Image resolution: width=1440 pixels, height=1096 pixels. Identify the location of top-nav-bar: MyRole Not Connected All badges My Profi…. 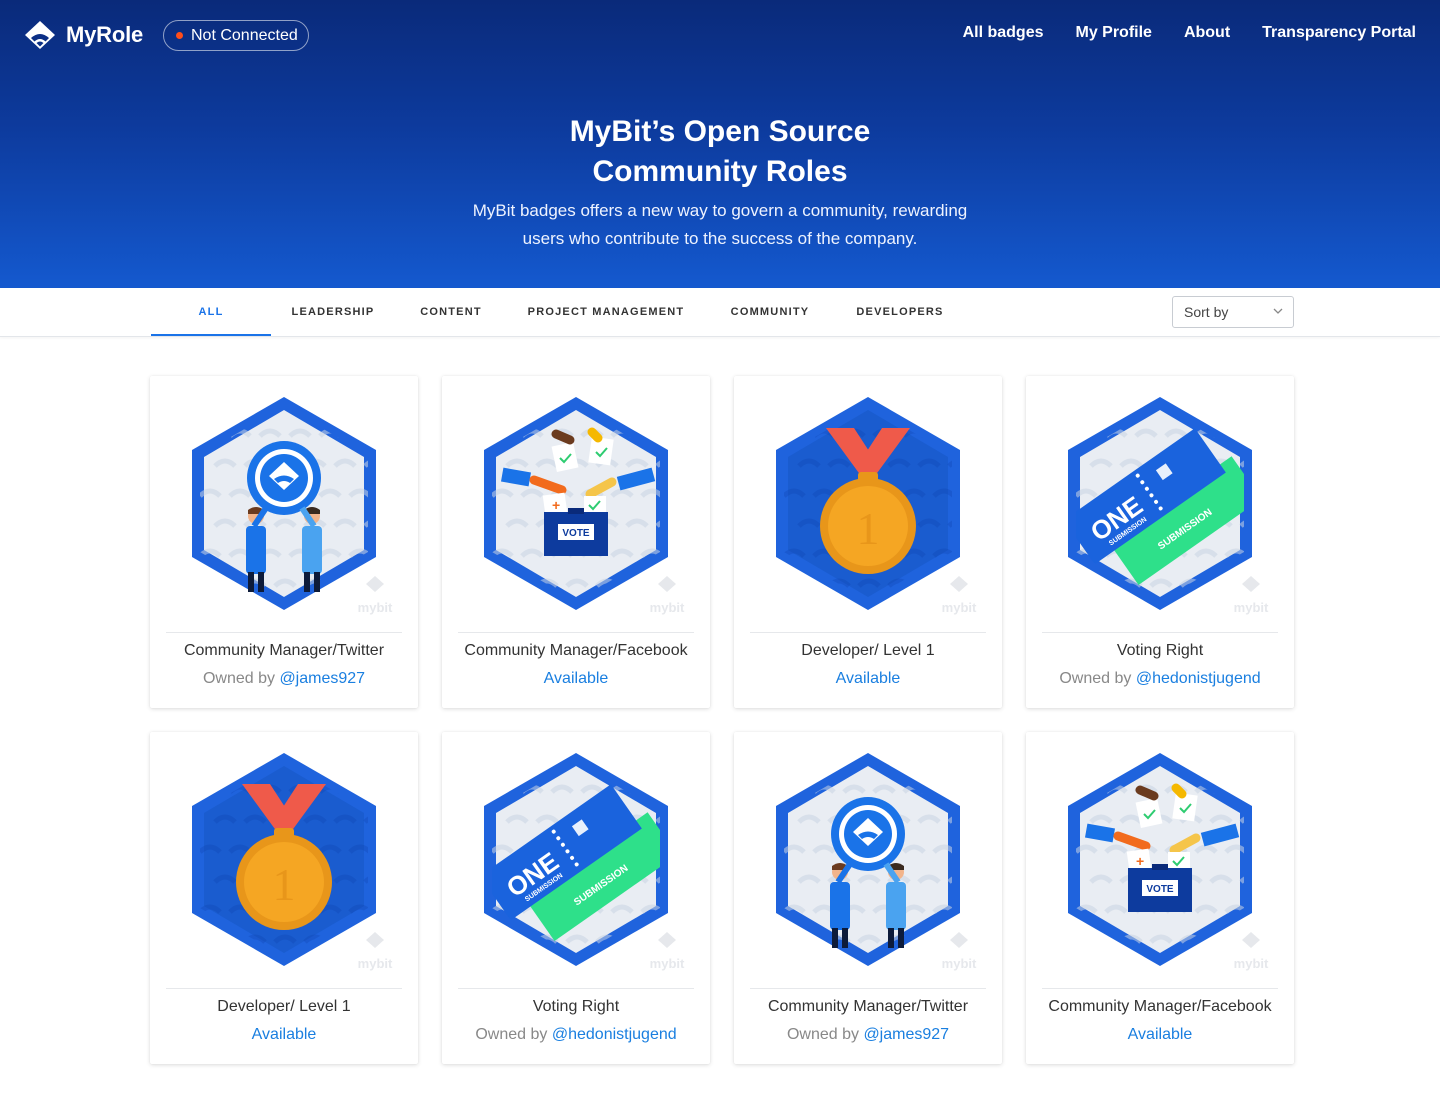
(720, 35).